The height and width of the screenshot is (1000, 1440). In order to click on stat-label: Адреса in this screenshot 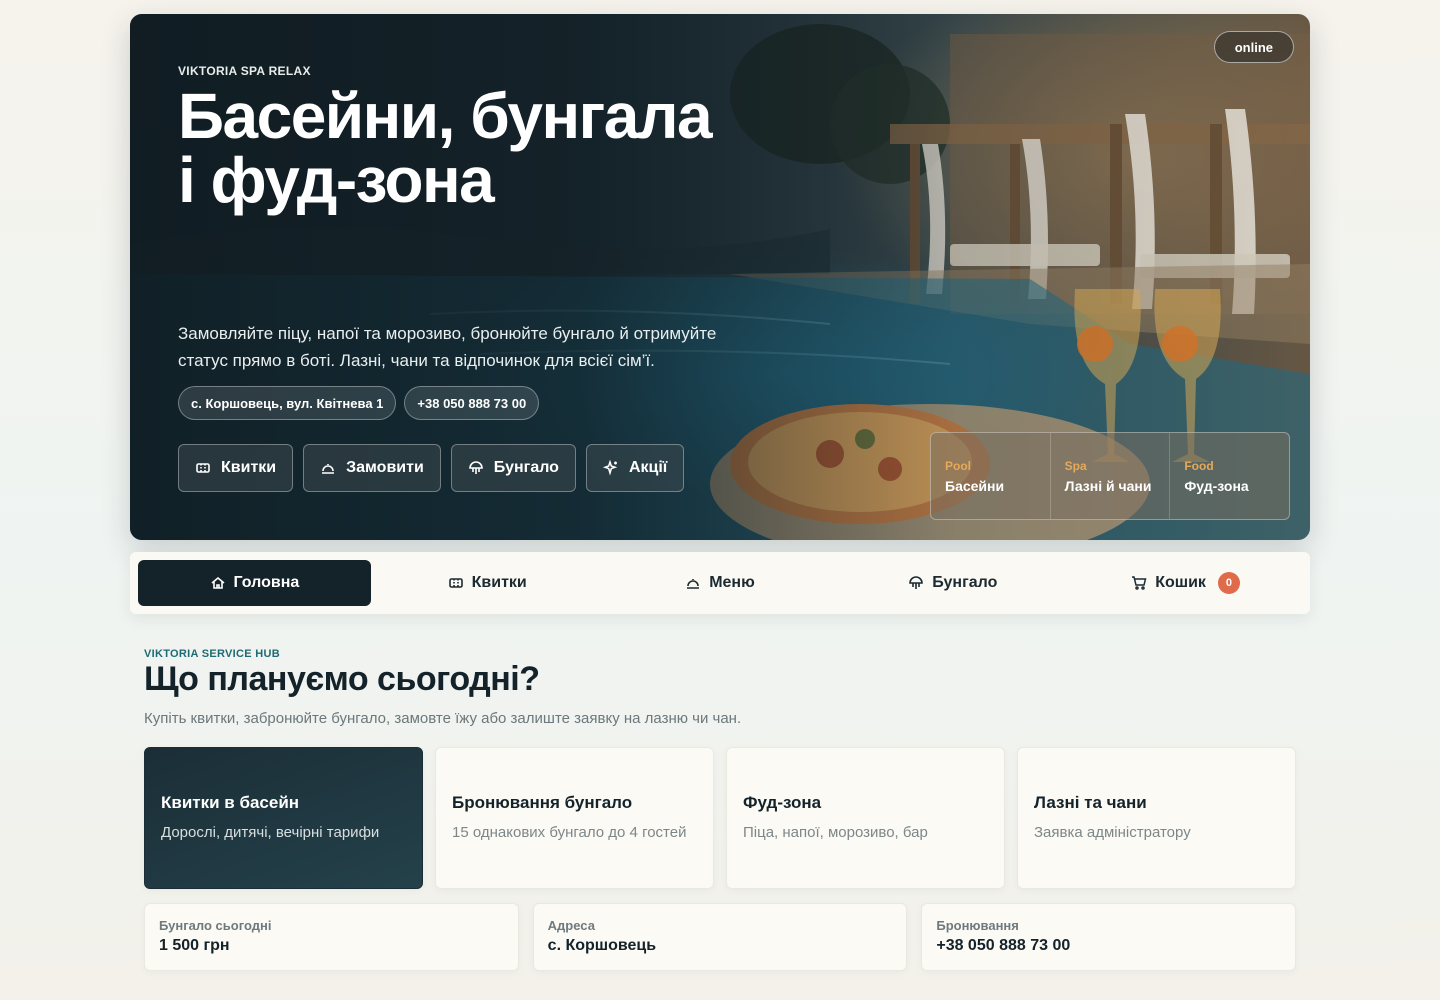, I will do `click(571, 925)`.